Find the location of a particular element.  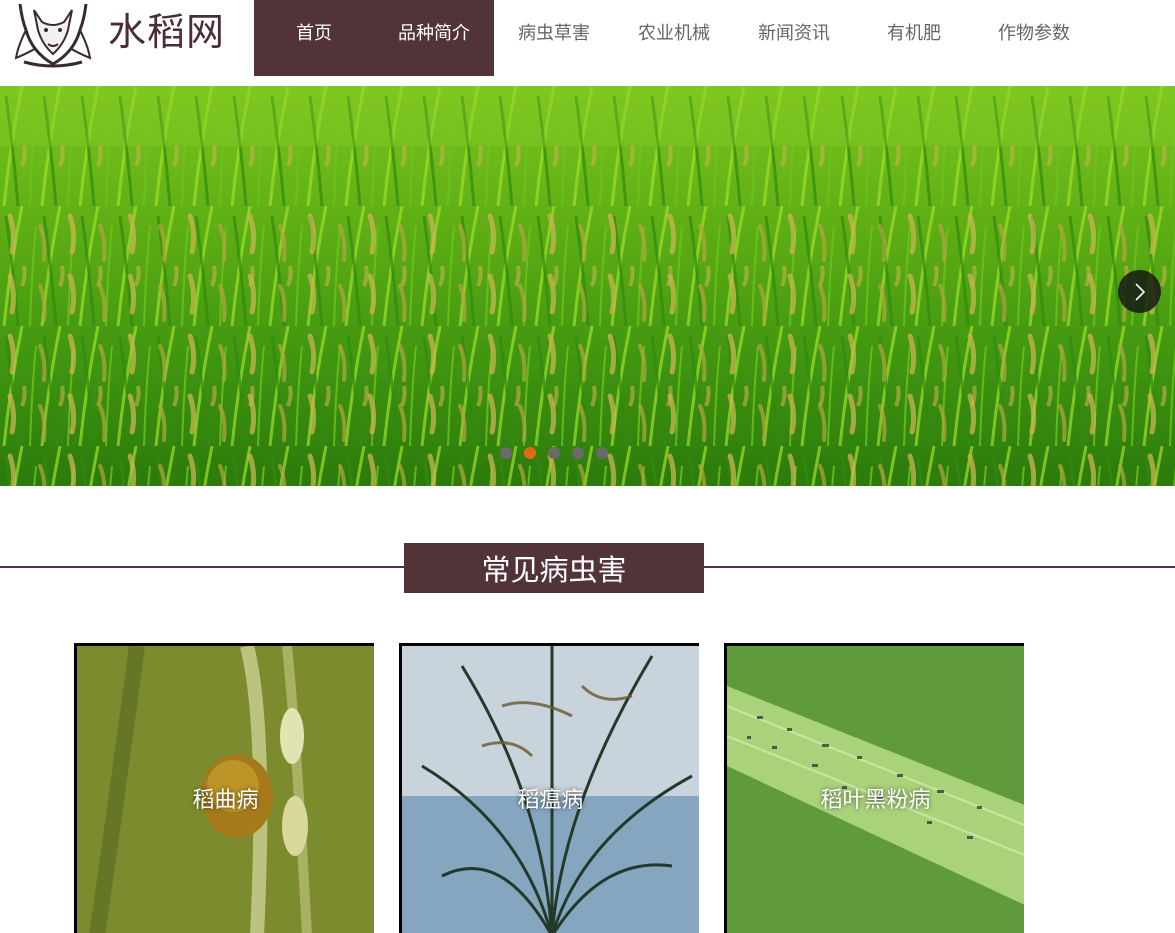

card-label: 稻瘟病 is located at coordinates (550, 800).